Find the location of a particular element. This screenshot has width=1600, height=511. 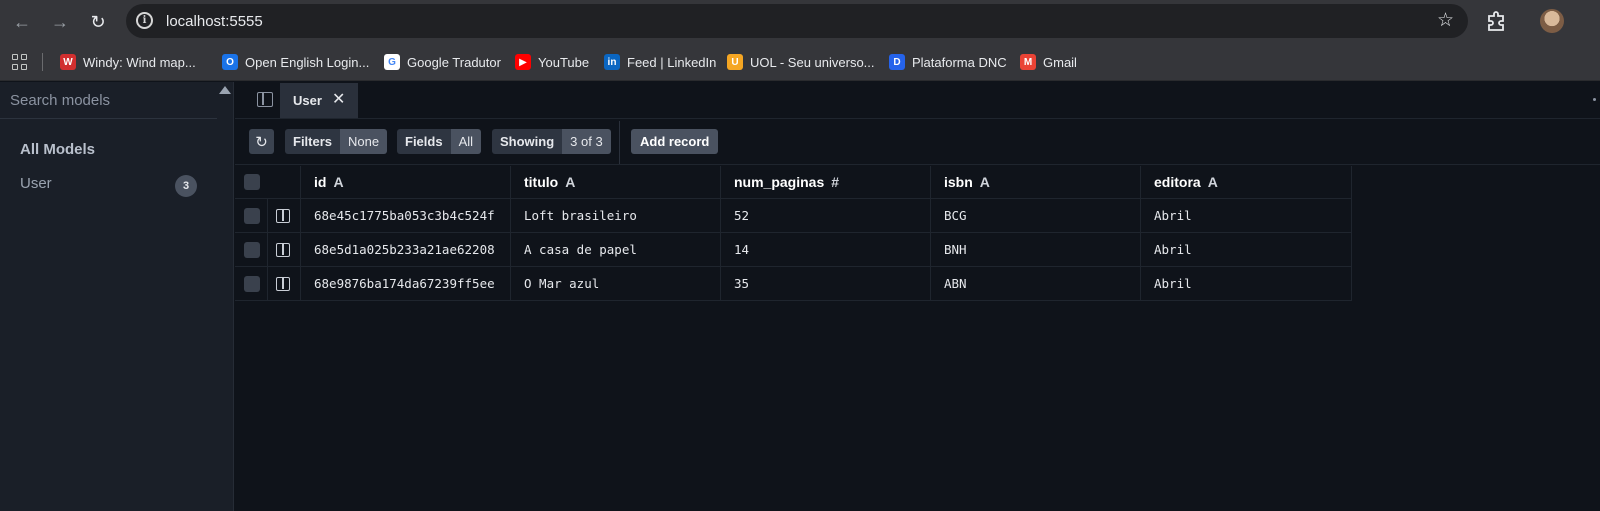

bookmark-label: Plataforma DNC is located at coordinates (959, 62).